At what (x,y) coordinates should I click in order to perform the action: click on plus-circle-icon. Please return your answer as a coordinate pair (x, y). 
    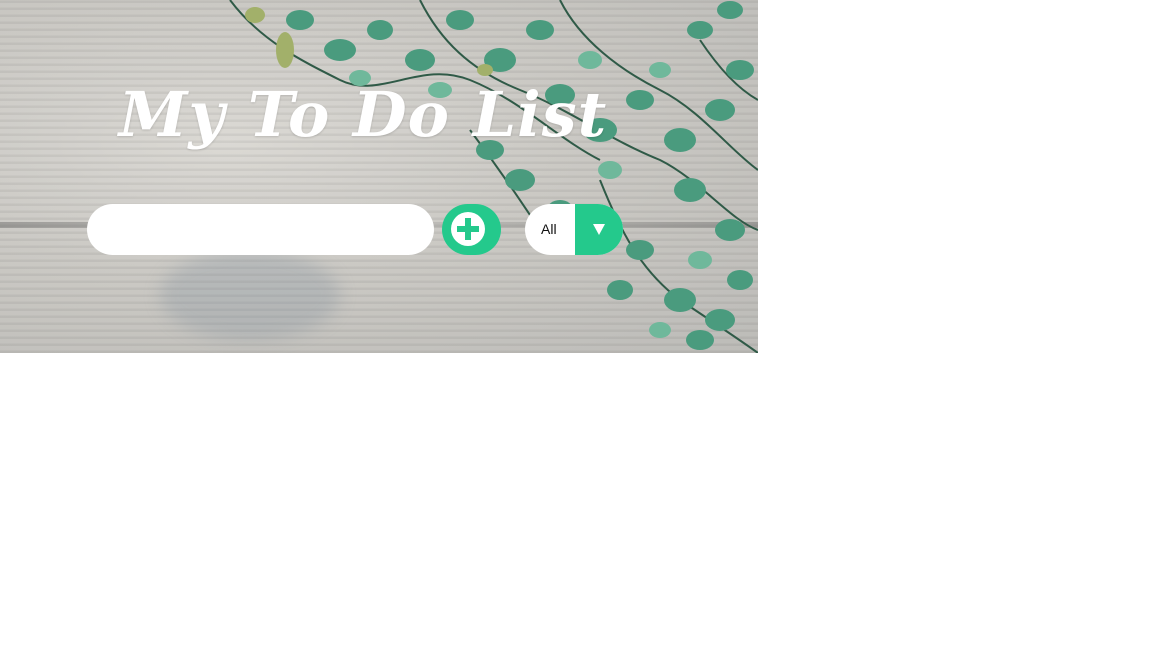
    Looking at the image, I should click on (468, 229).